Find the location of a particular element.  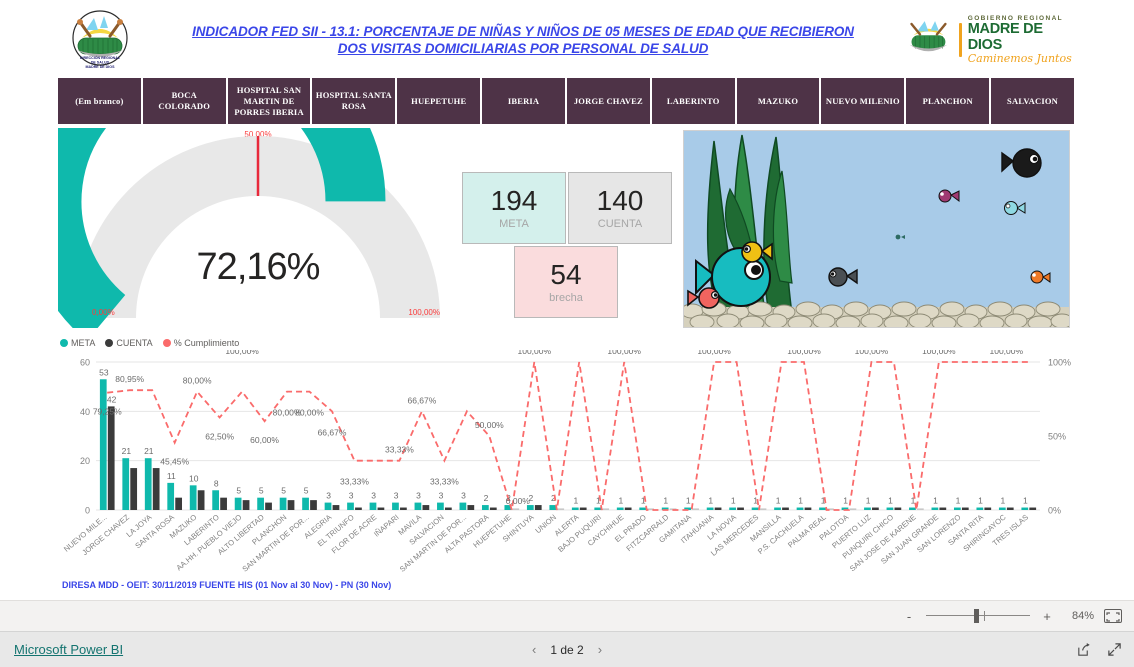

zoom-slider is located at coordinates (978, 616).